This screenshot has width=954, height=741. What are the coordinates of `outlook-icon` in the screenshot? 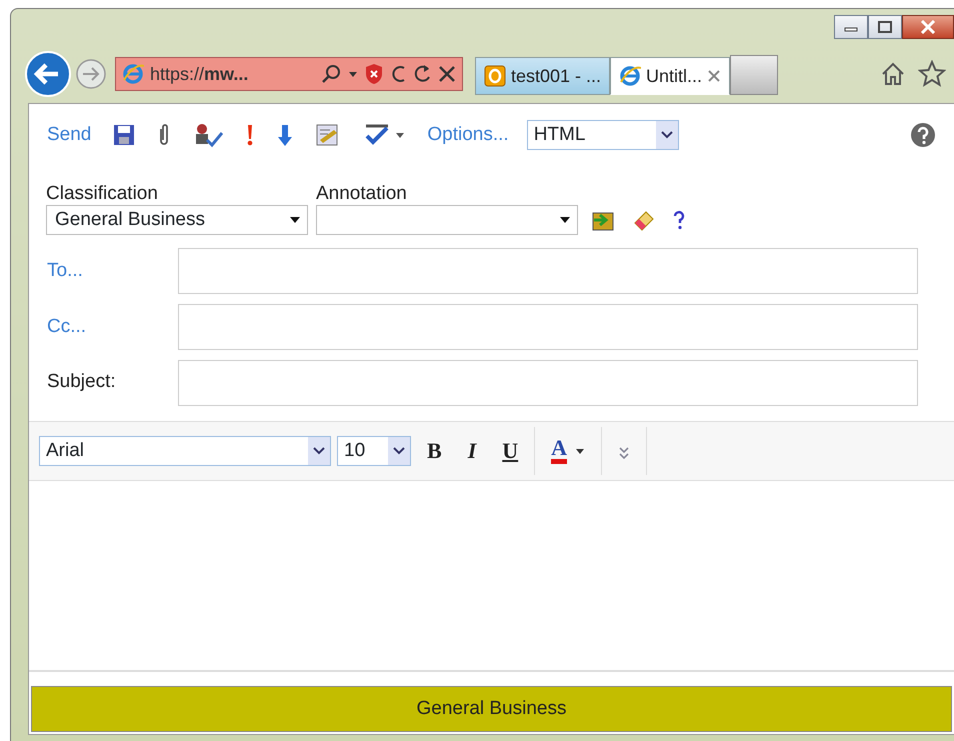 It's located at (495, 76).